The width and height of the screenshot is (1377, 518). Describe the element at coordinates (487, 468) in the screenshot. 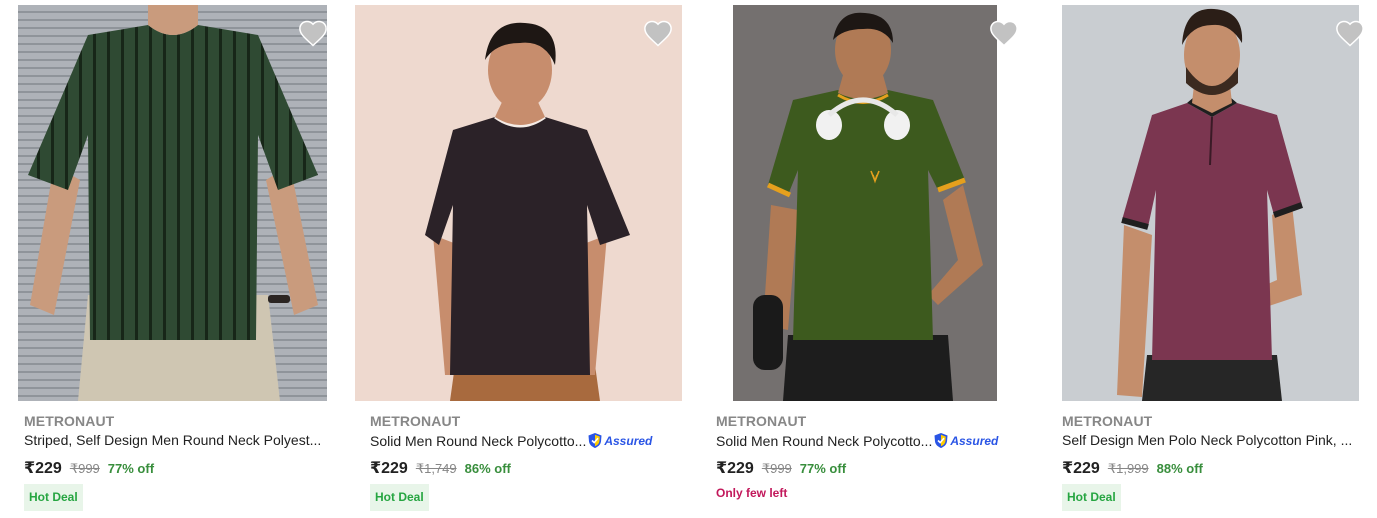

I see `product-discount: 86% off` at that location.